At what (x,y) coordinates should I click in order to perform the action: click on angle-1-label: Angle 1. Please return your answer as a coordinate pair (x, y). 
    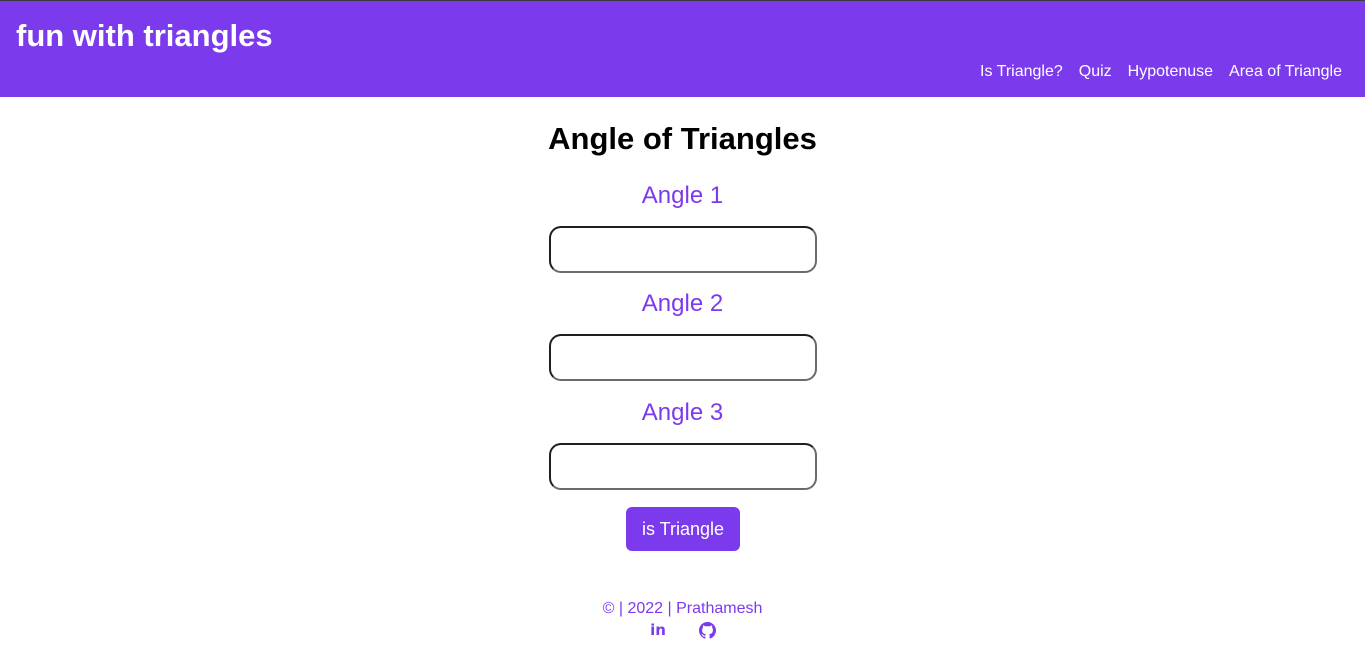
    Looking at the image, I should click on (682, 195).